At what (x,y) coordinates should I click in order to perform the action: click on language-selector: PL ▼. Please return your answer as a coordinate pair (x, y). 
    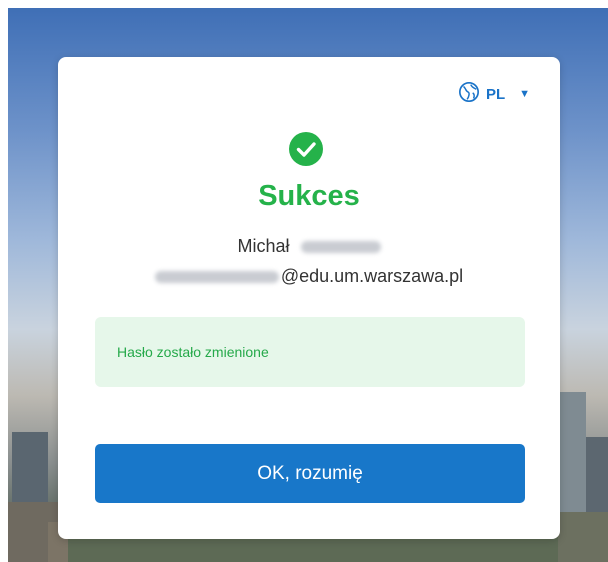
    Looking at the image, I should click on (494, 94).